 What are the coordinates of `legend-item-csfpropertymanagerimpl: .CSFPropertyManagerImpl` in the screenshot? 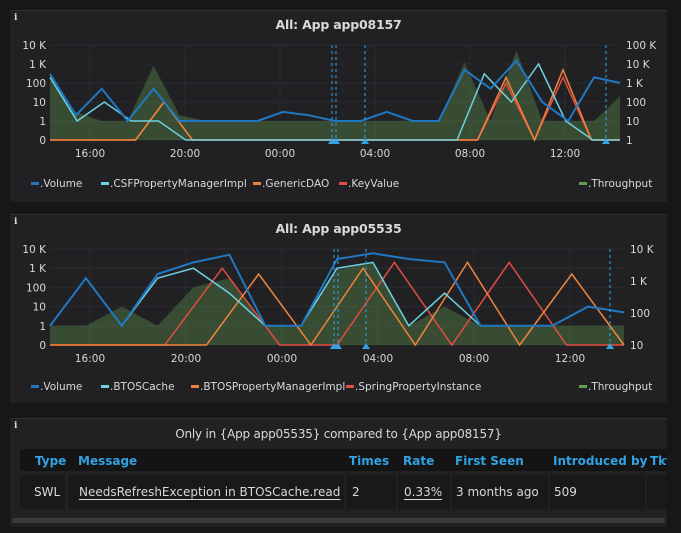 It's located at (174, 184).